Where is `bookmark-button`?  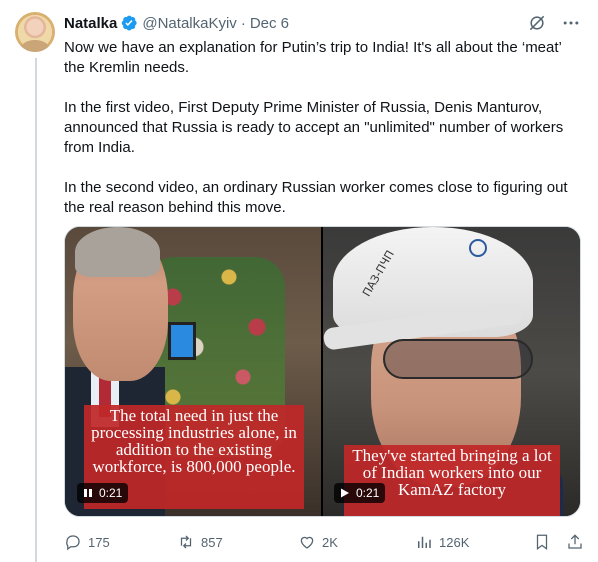
bookmark-button is located at coordinates (542, 542).